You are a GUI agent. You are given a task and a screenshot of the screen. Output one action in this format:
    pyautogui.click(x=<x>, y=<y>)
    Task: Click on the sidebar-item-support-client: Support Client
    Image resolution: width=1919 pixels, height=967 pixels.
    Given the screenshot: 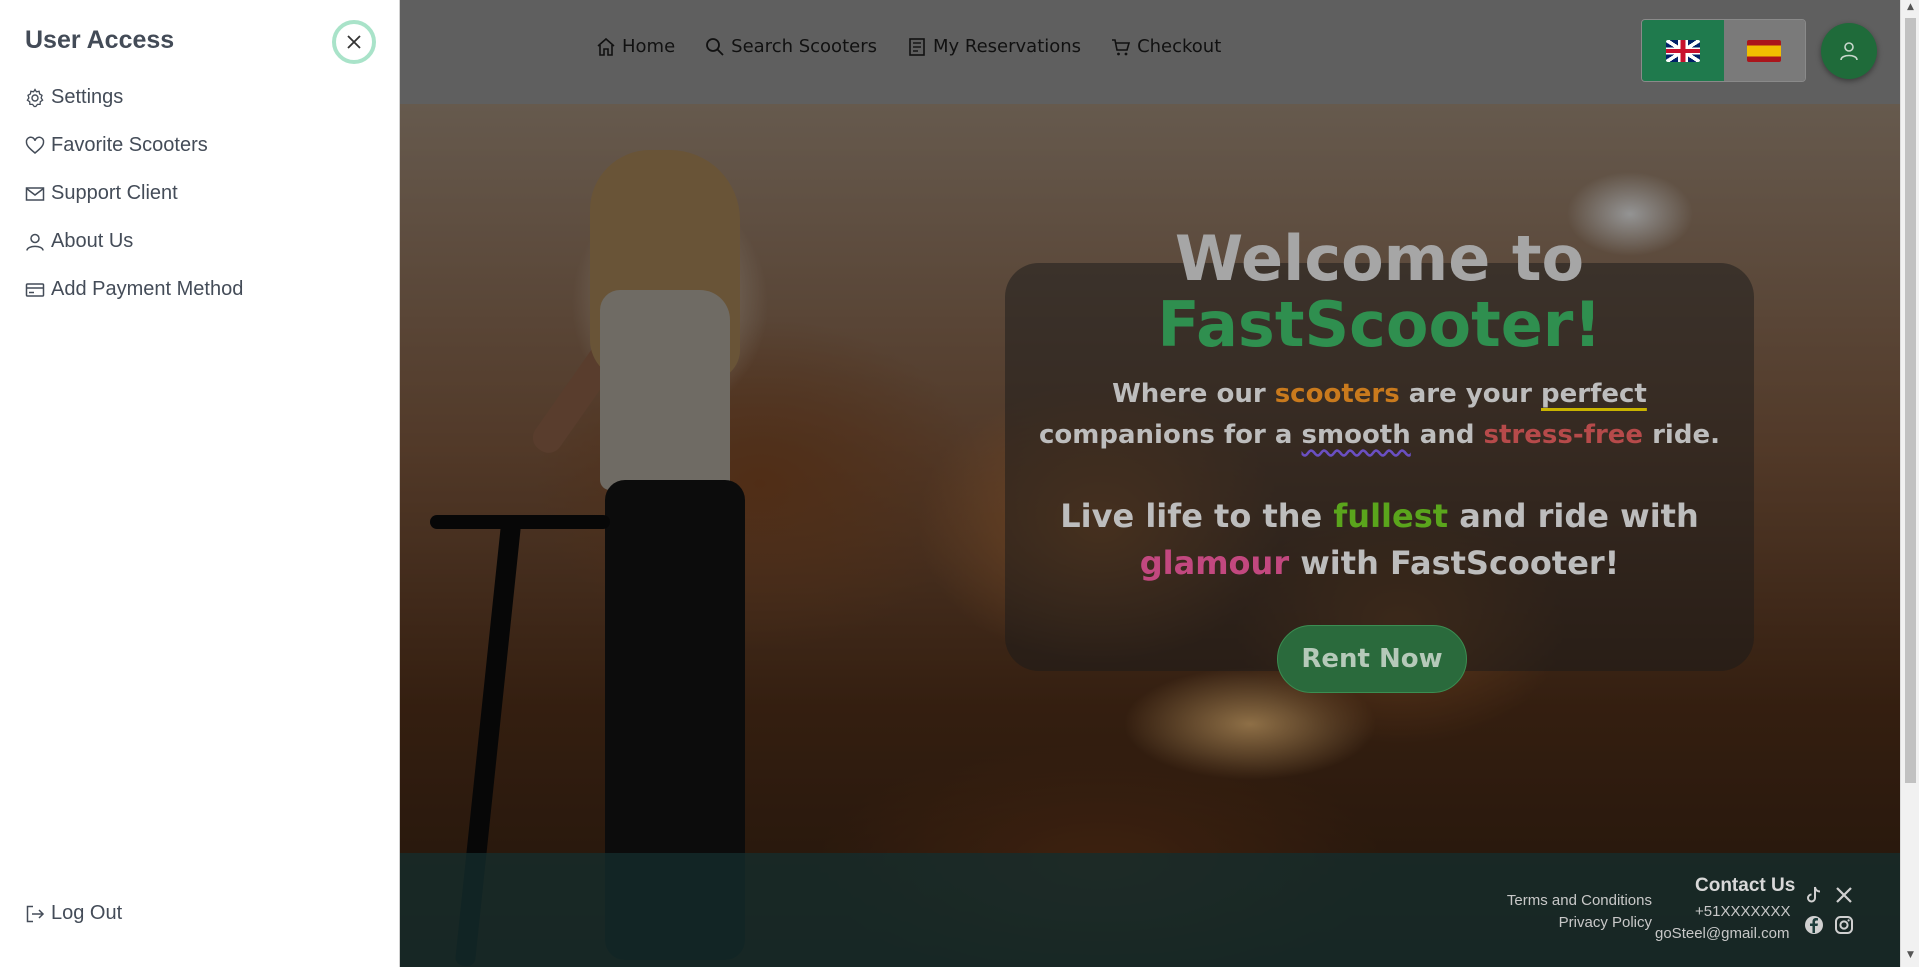 What is the action you would take?
    pyautogui.click(x=101, y=193)
    